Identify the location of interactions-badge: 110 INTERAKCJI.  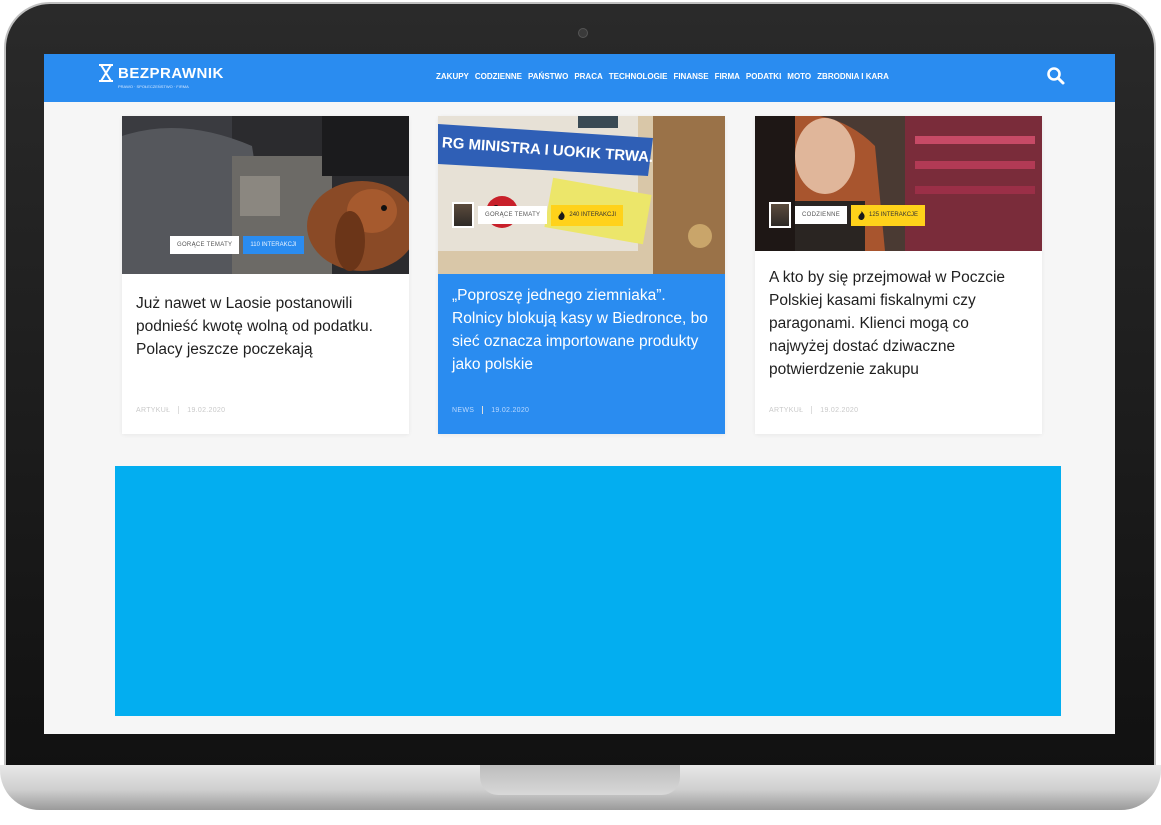
(273, 245).